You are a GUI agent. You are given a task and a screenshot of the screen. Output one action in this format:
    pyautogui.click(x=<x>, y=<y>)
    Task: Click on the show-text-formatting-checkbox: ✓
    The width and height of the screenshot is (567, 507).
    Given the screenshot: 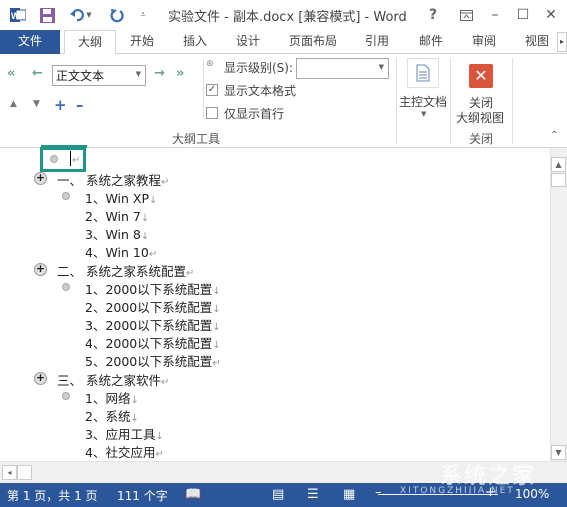 What is the action you would take?
    pyautogui.click(x=212, y=90)
    